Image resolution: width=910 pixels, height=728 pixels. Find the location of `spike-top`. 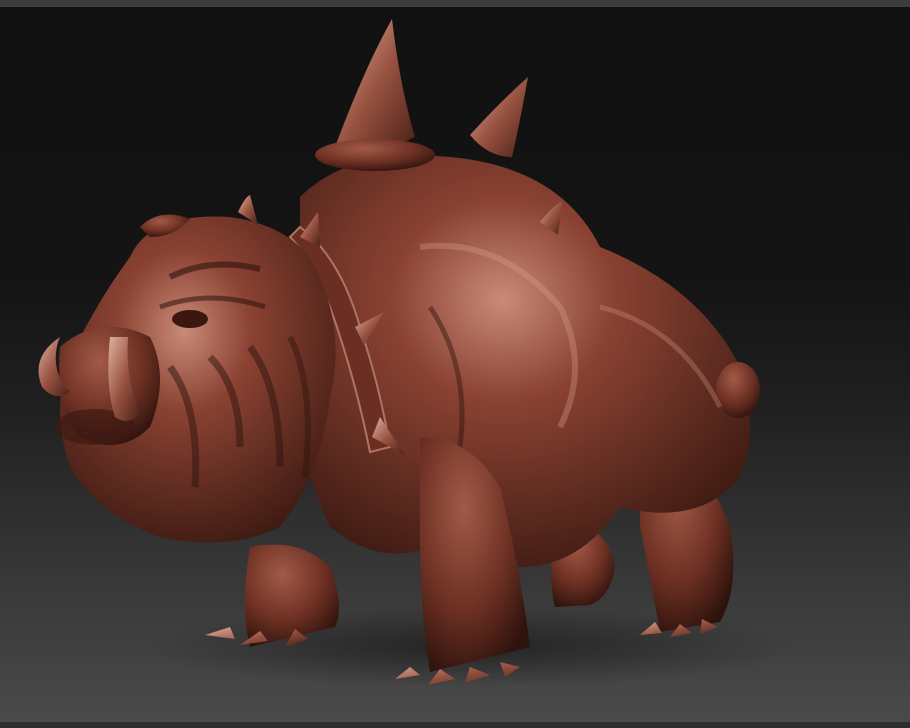

spike-top is located at coordinates (375, 85).